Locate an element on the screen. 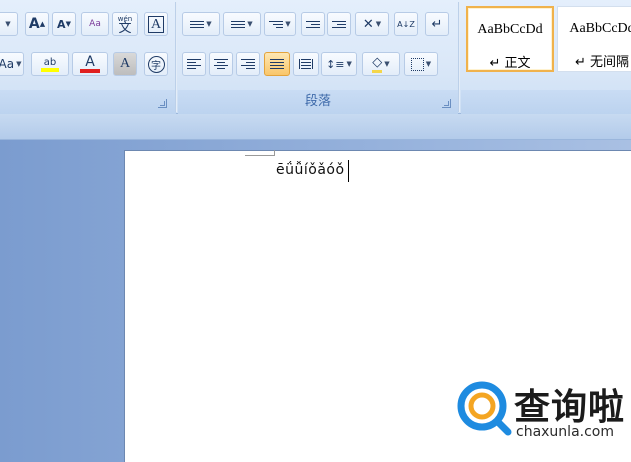 The image size is (631, 462). numbering-button: ▼ is located at coordinates (242, 24).